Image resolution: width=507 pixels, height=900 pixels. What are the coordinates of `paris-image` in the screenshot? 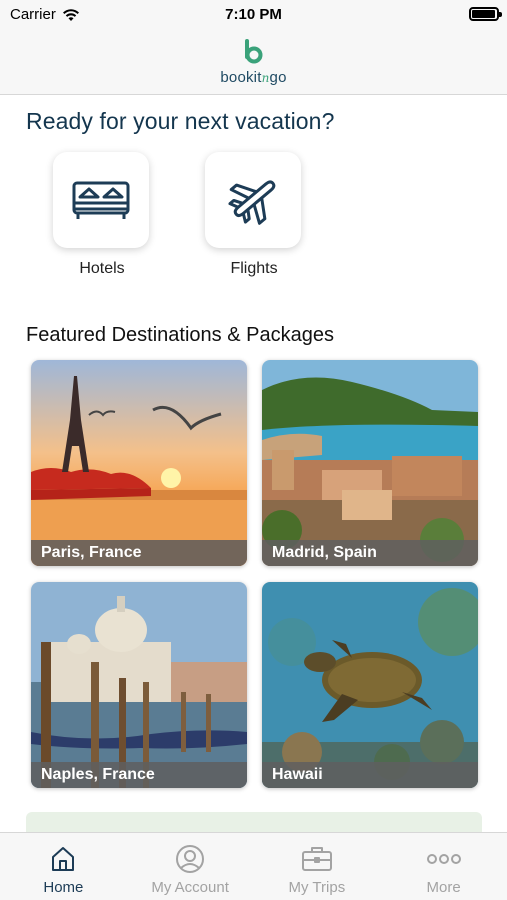 It's located at (139, 463).